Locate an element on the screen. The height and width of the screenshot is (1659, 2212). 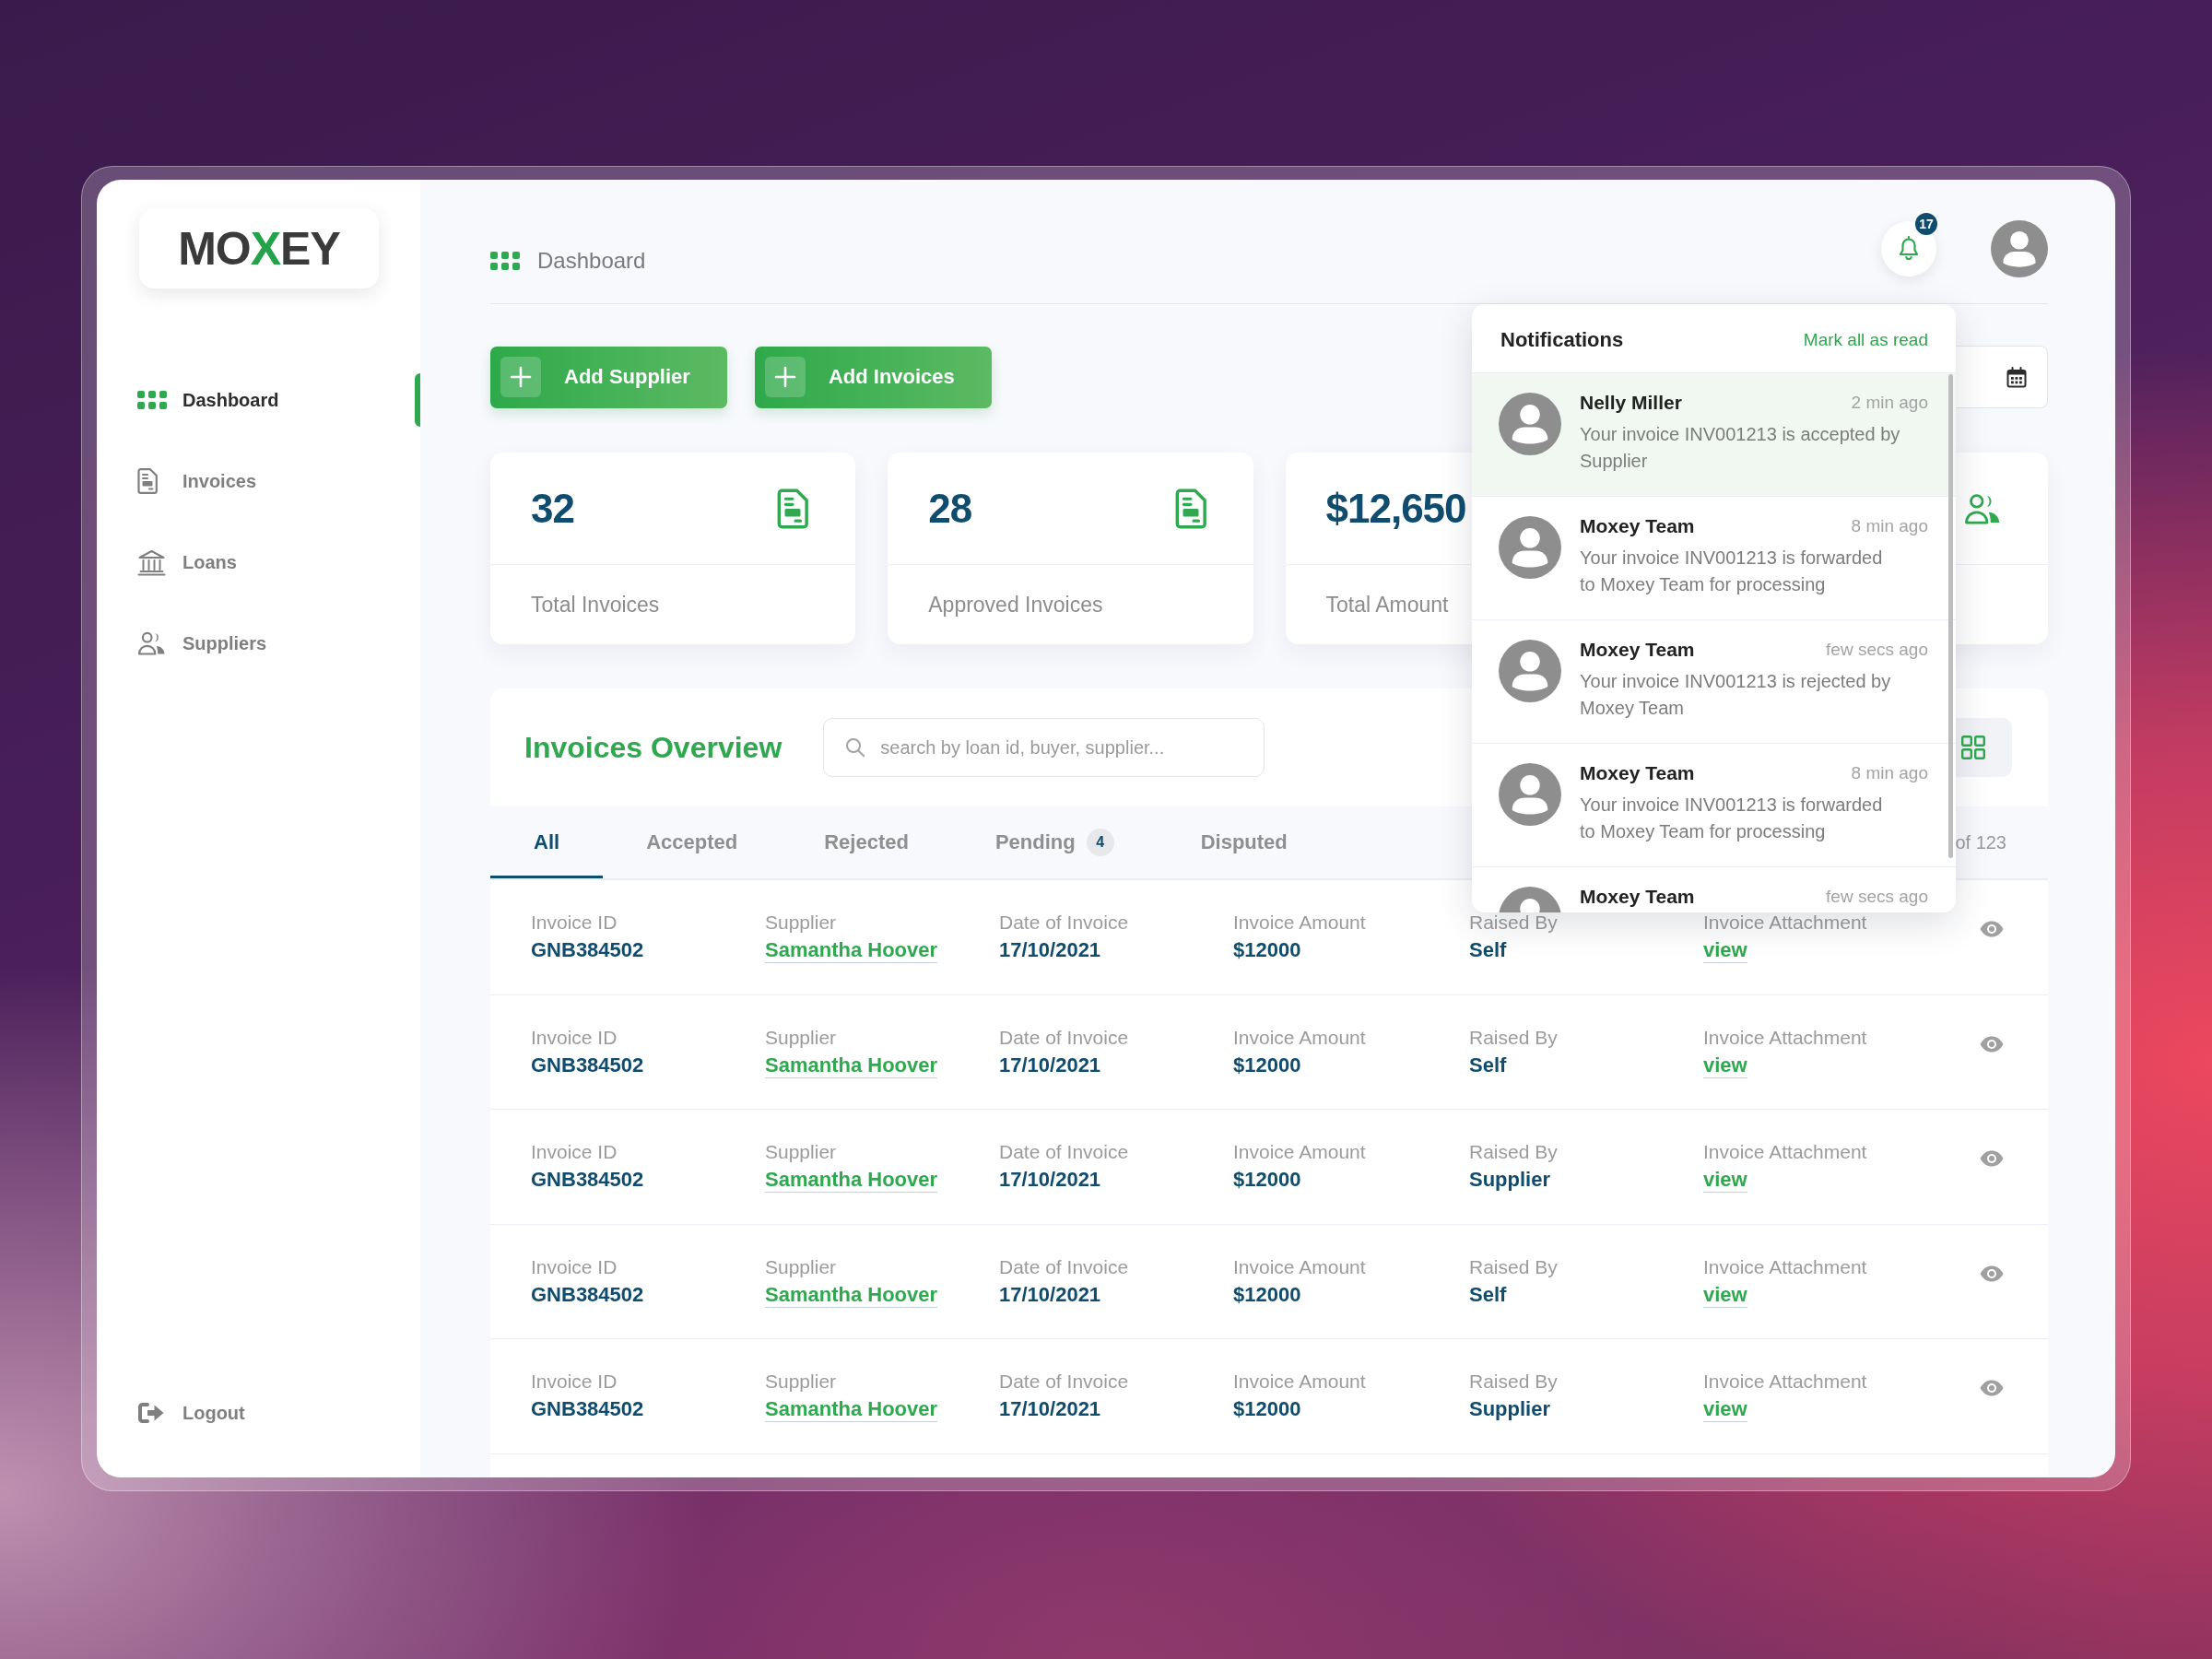
panel-title: Invoices Overview is located at coordinates (653, 747).